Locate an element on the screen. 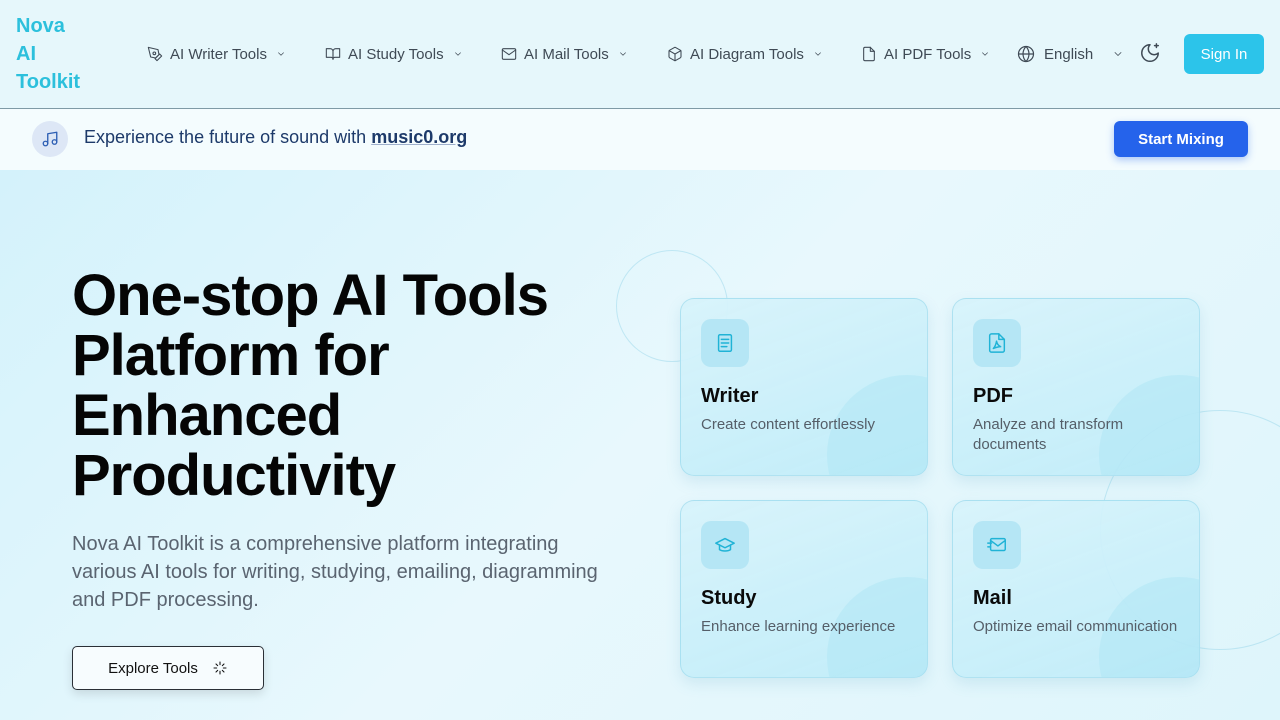 The height and width of the screenshot is (720, 1280). nav-ai-writer-tools: AI Writer Tools is located at coordinates (216, 54).